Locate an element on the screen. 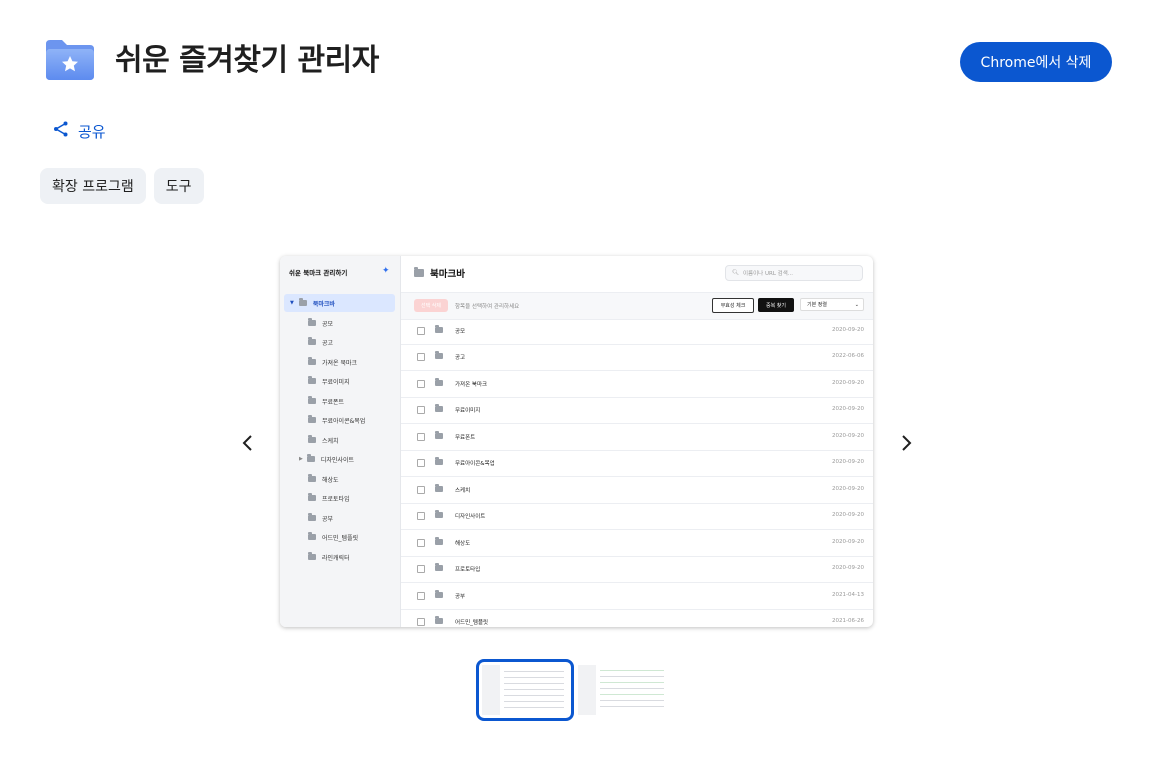  preview-main-title: 북마크바 is located at coordinates (439, 273).